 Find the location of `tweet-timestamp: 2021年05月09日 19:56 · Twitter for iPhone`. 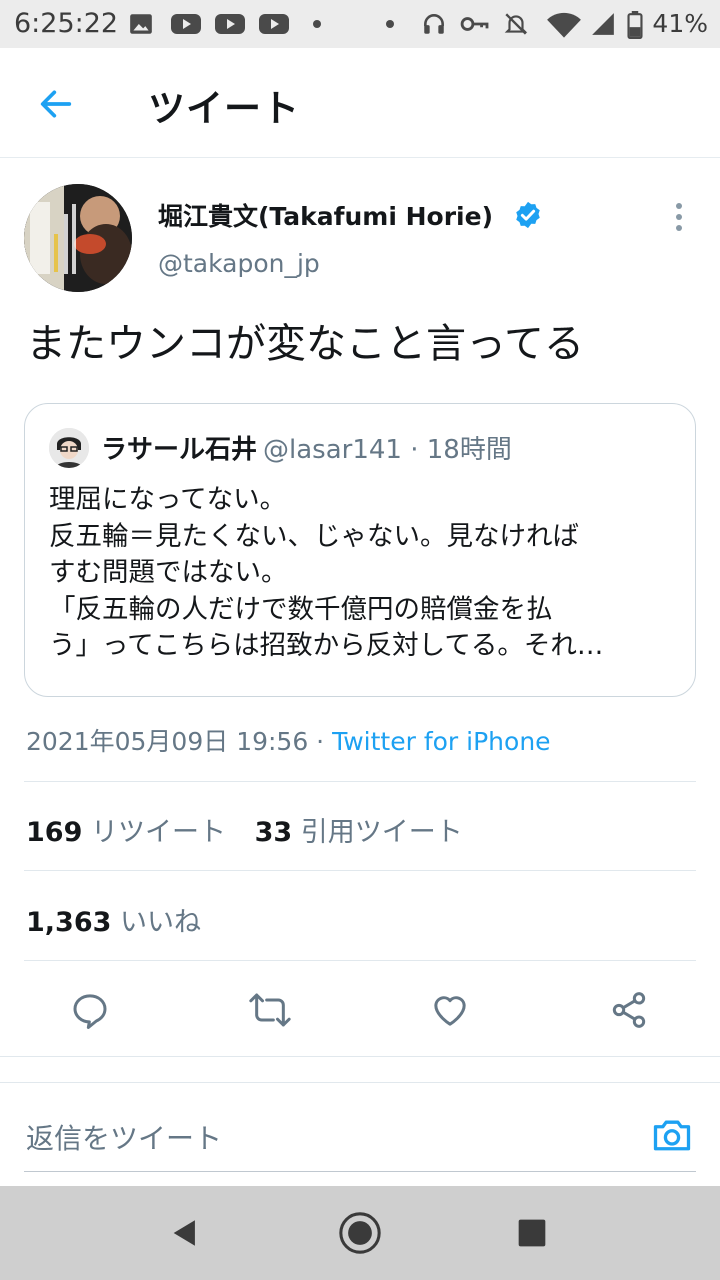

tweet-timestamp: 2021年05月09日 19:56 · Twitter for iPhone is located at coordinates (288, 740).